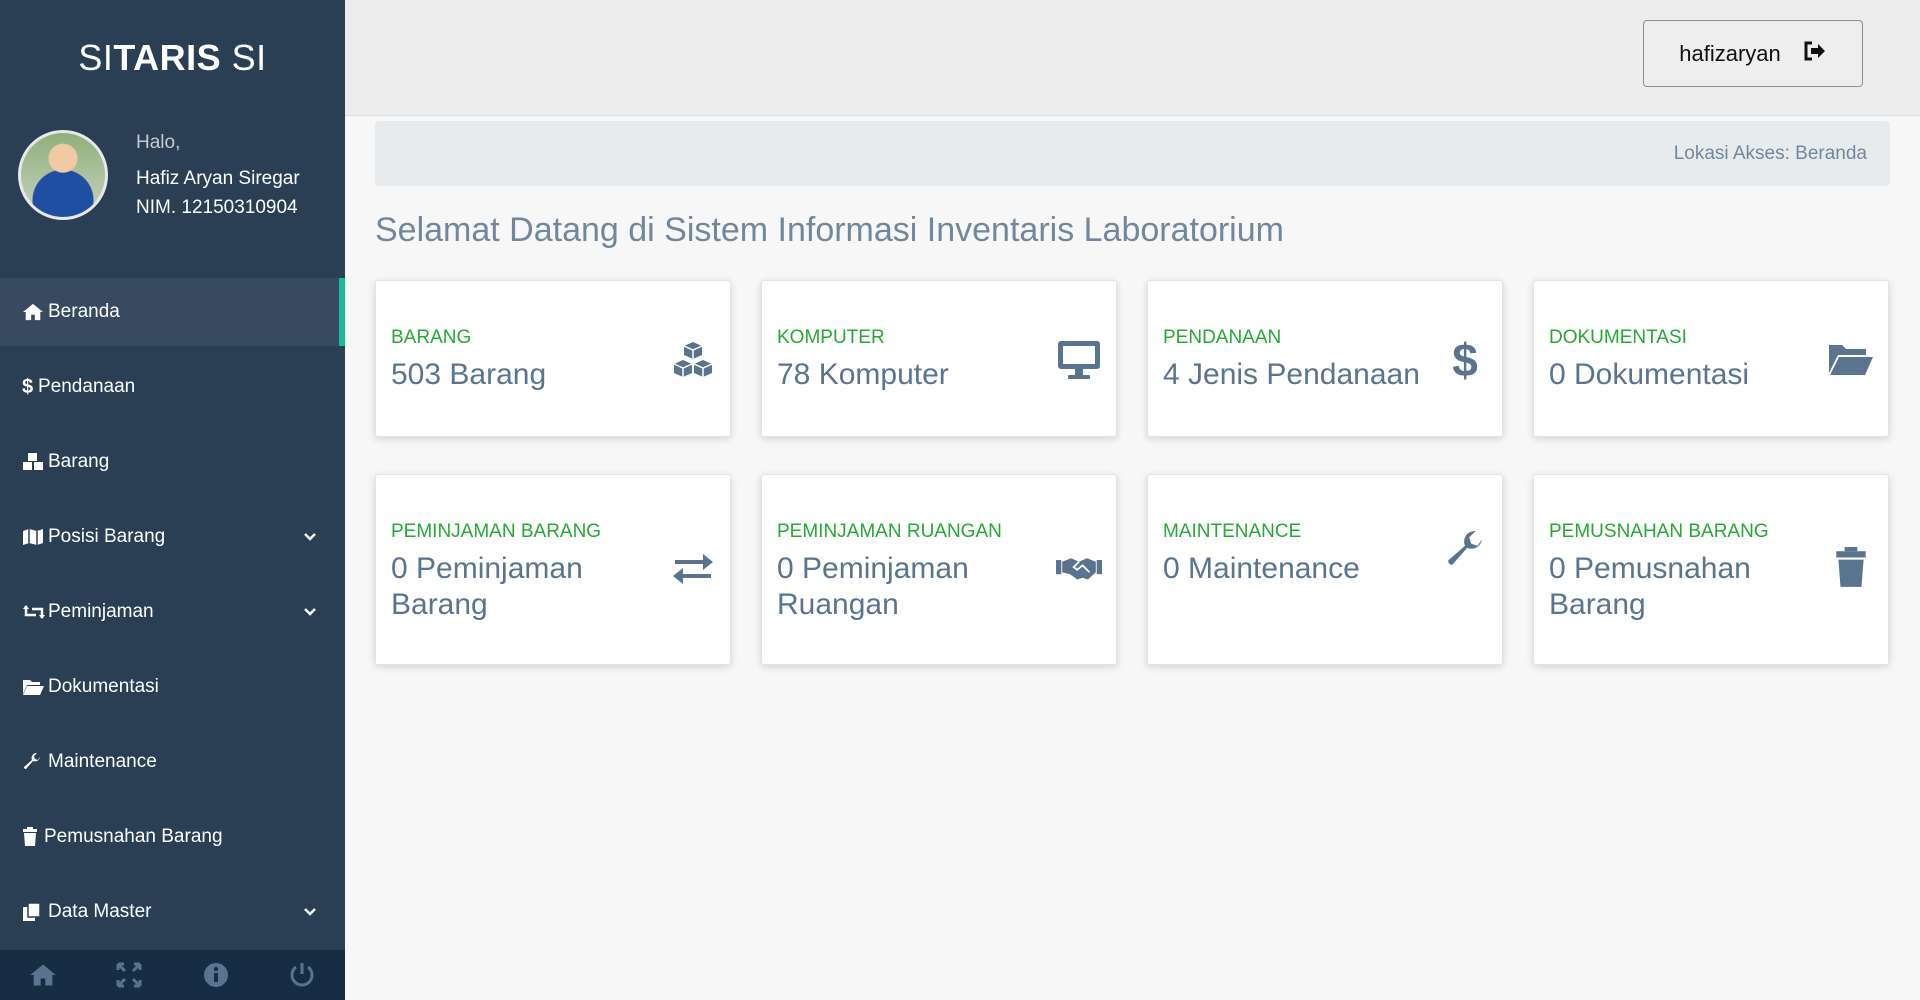 The height and width of the screenshot is (1000, 1920). Describe the element at coordinates (107, 536) in the screenshot. I see `sidebar-item-label: Posisi Barang` at that location.